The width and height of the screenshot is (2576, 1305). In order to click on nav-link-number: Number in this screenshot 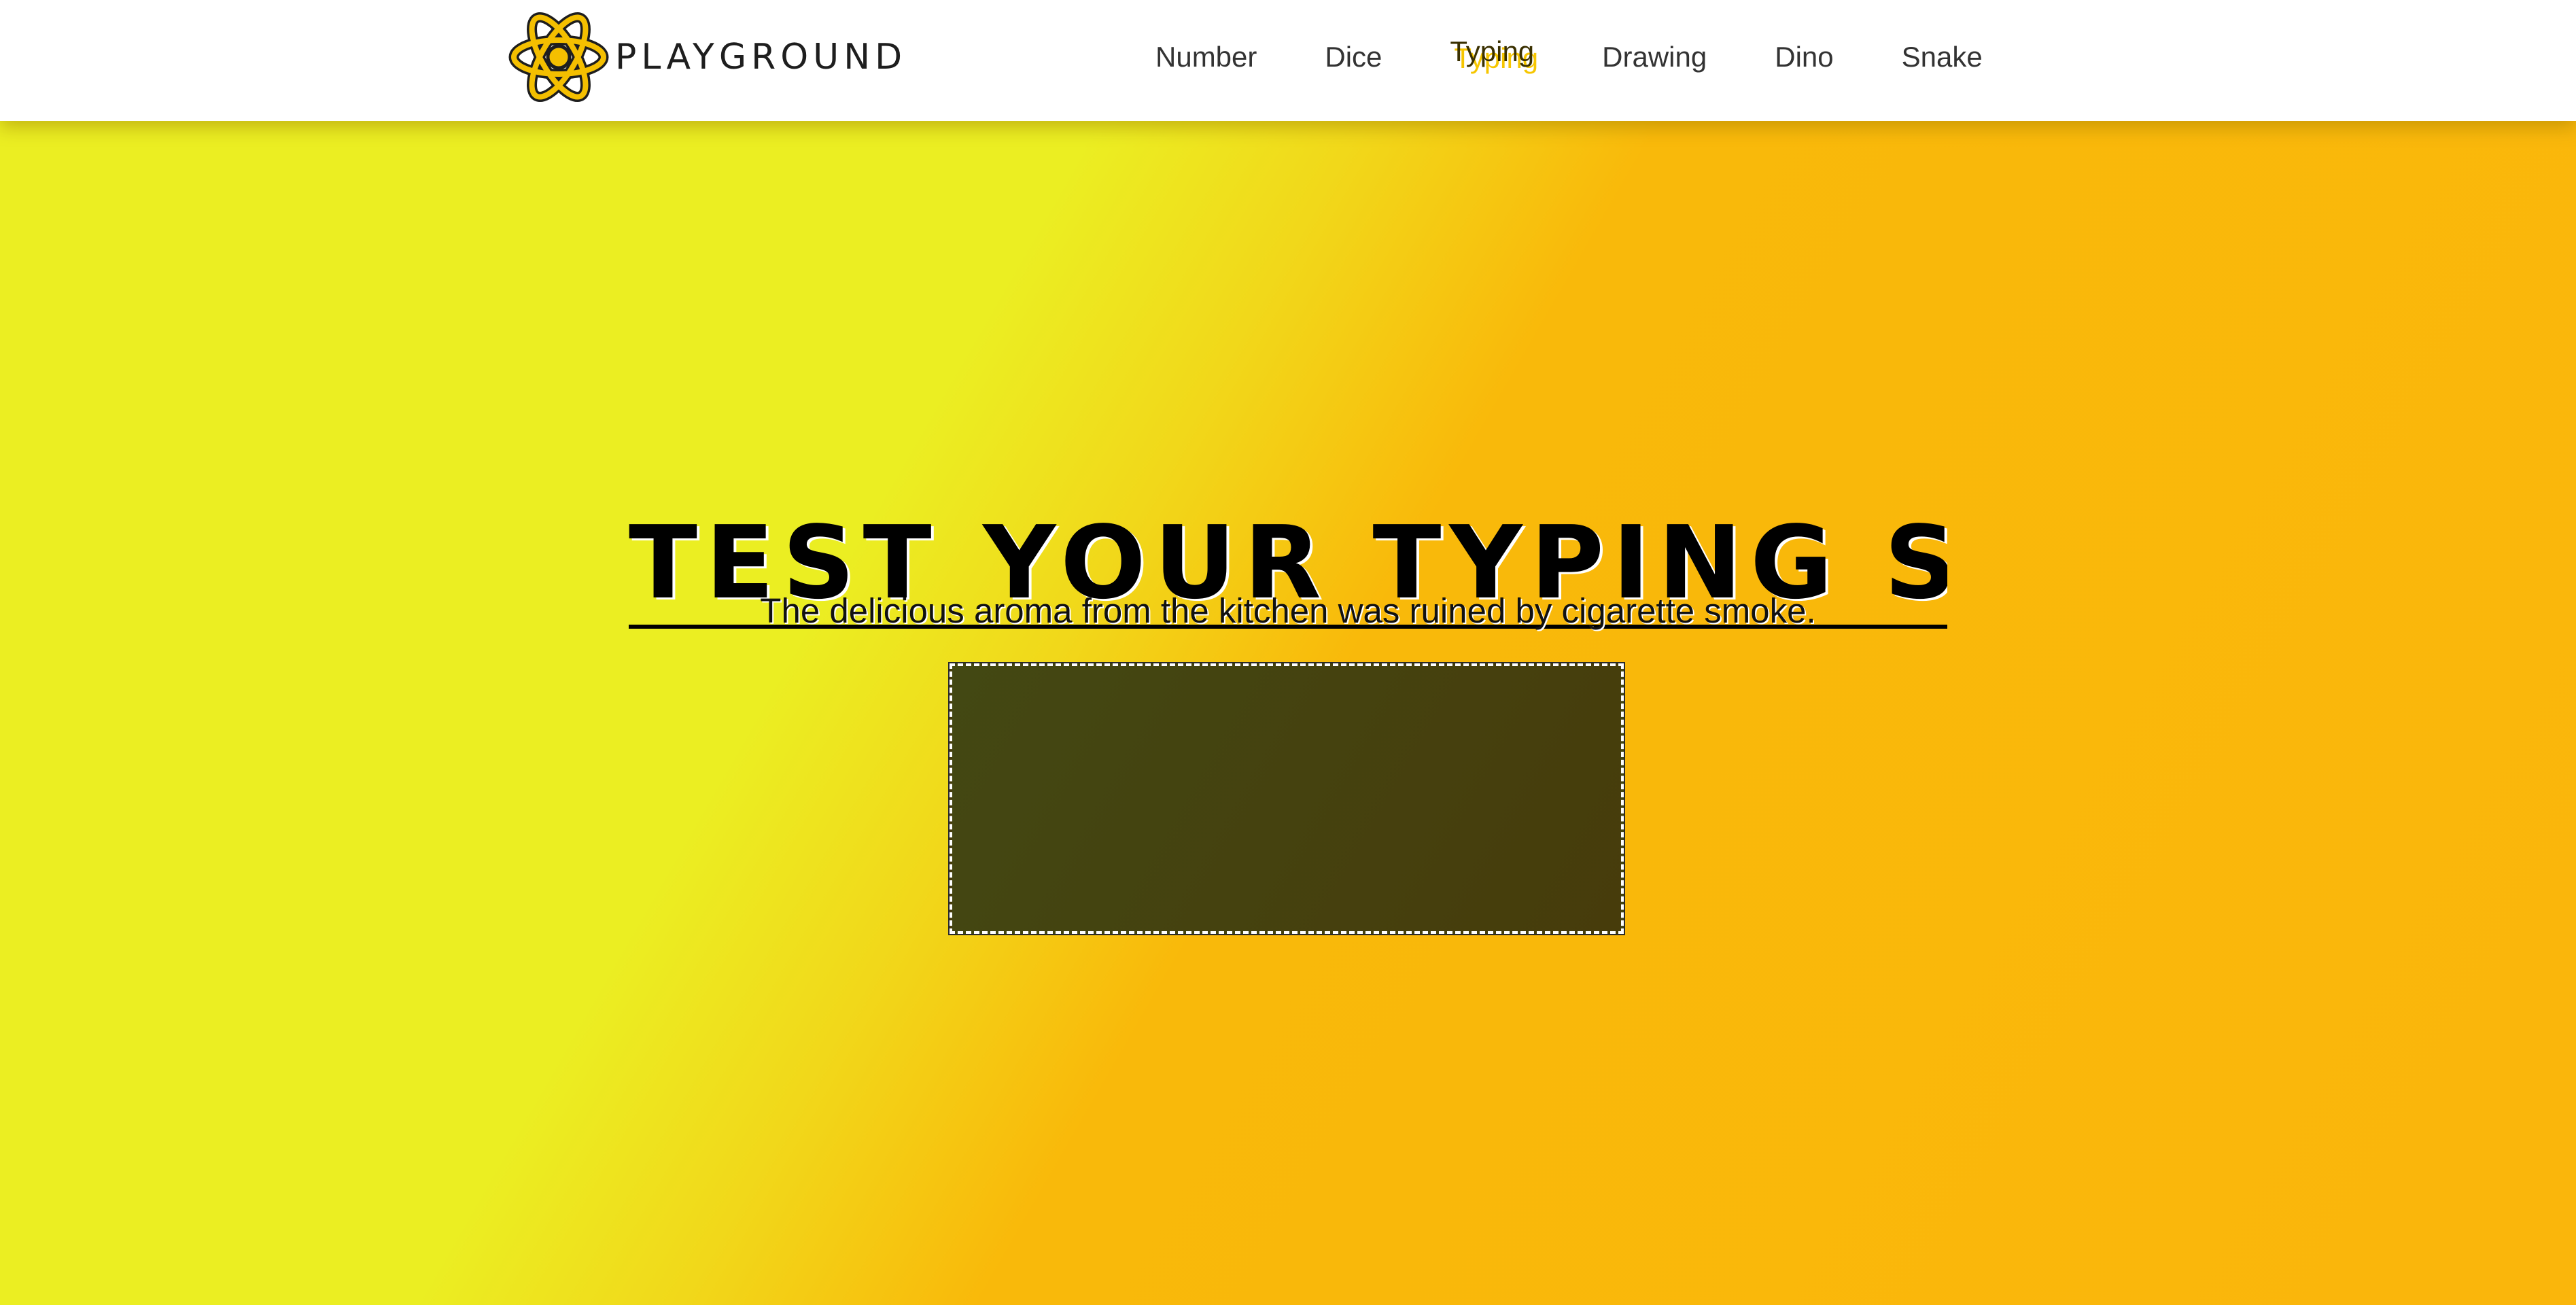, I will do `click(1206, 57)`.